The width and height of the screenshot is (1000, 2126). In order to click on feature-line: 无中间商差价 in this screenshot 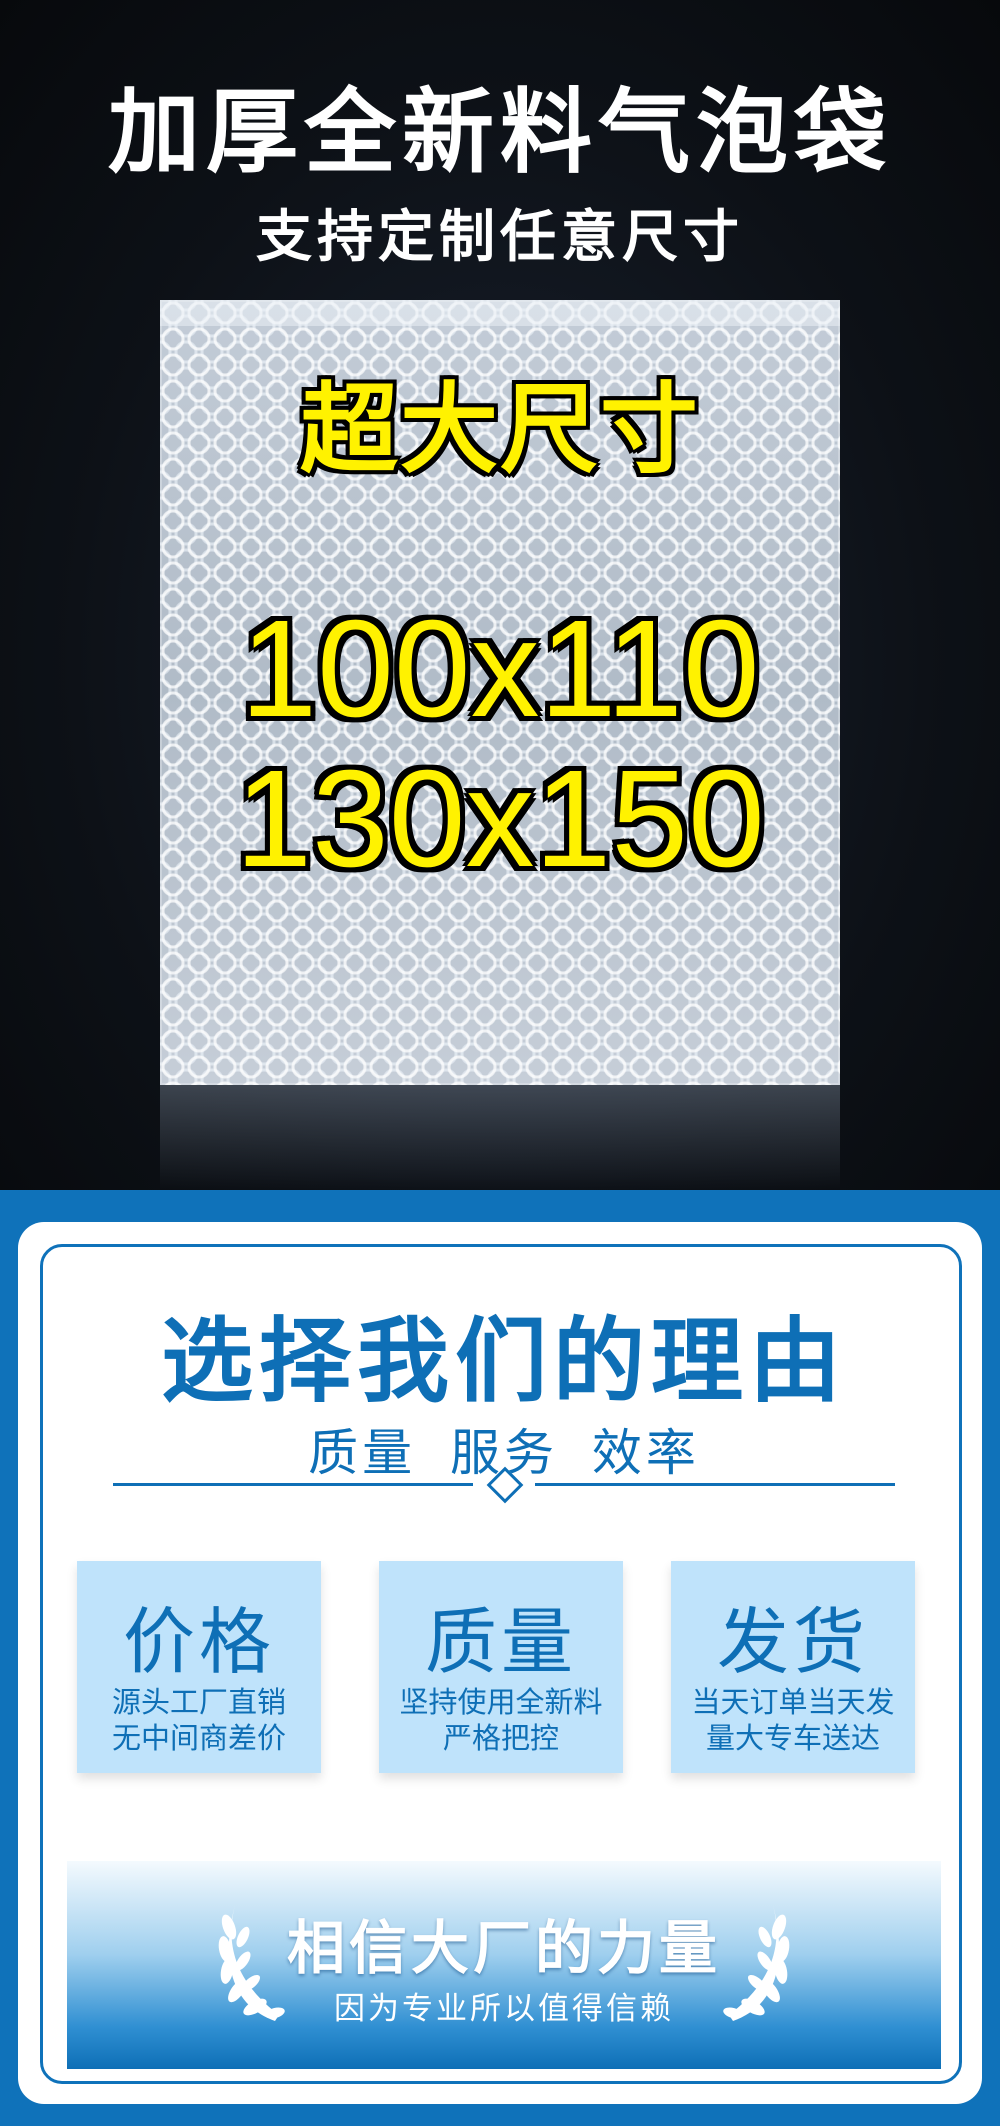, I will do `click(198, 1738)`.